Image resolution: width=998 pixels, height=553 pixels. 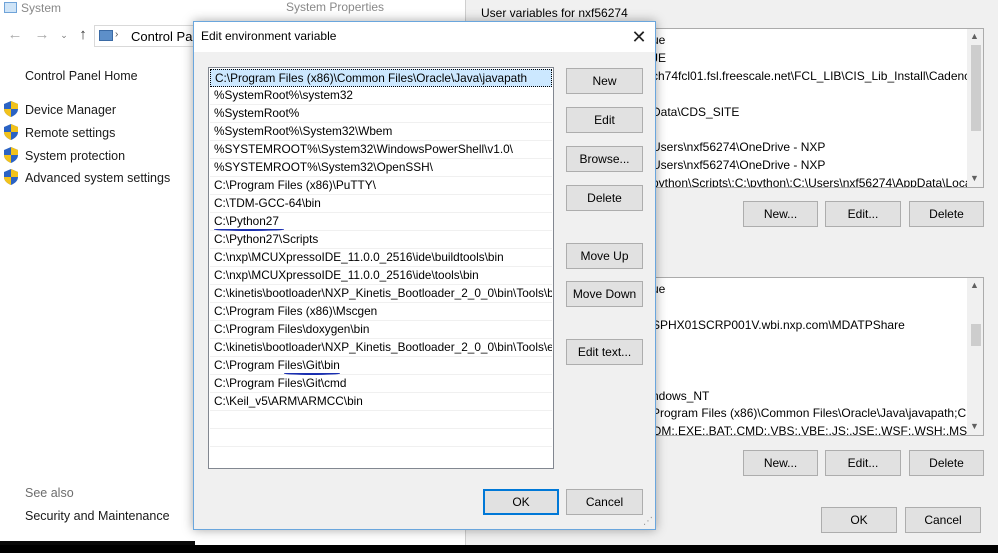 I want to click on move-up-button: Move Up, so click(x=604, y=256).